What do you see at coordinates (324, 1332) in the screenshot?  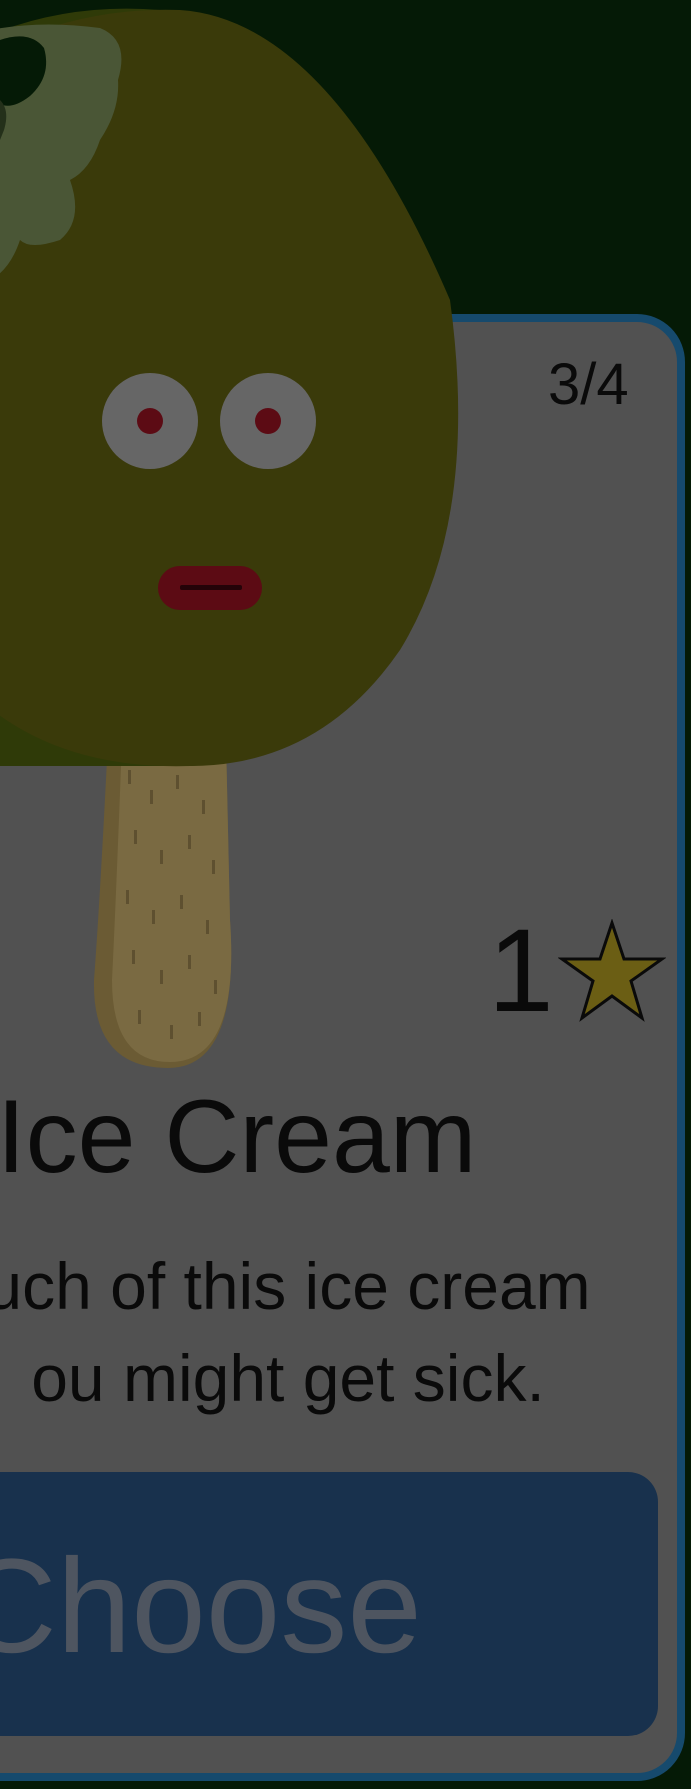 I see `item-description: uch of this ice cream ou might get sick.` at bounding box center [324, 1332].